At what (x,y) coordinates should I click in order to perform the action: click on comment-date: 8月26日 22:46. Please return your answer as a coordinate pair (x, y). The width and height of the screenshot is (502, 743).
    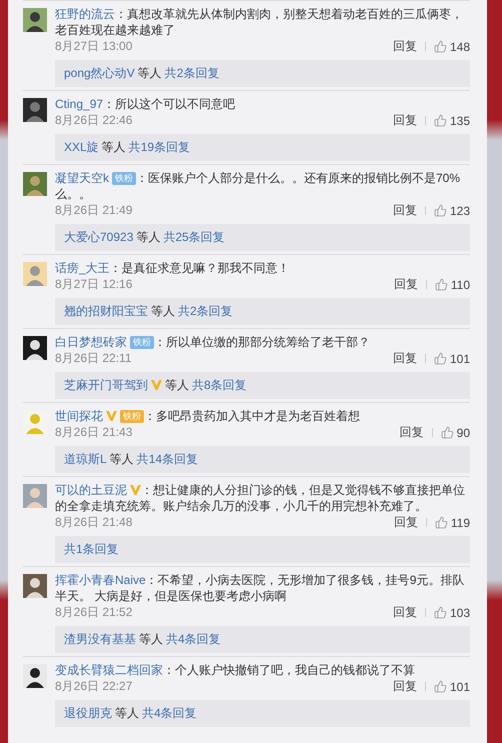
    Looking at the image, I should click on (93, 120).